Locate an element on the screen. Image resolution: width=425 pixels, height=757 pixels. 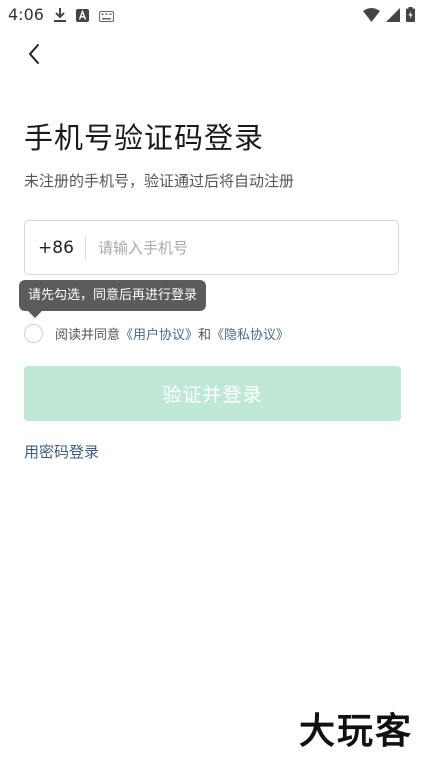
field-divider is located at coordinates (85, 247).